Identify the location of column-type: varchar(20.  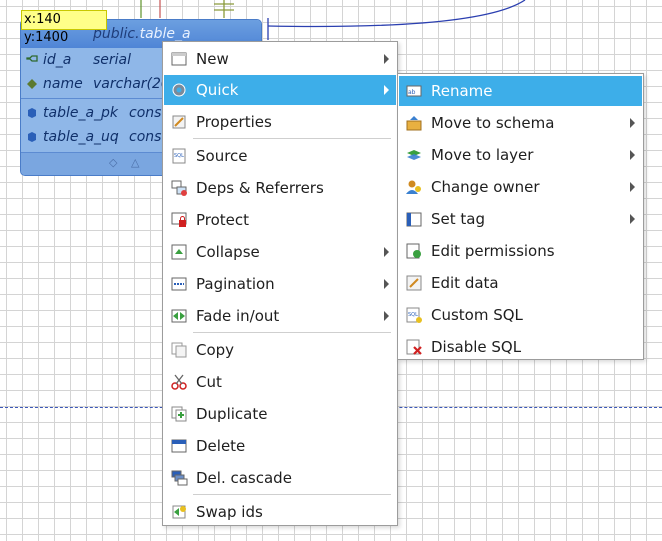
(131, 84).